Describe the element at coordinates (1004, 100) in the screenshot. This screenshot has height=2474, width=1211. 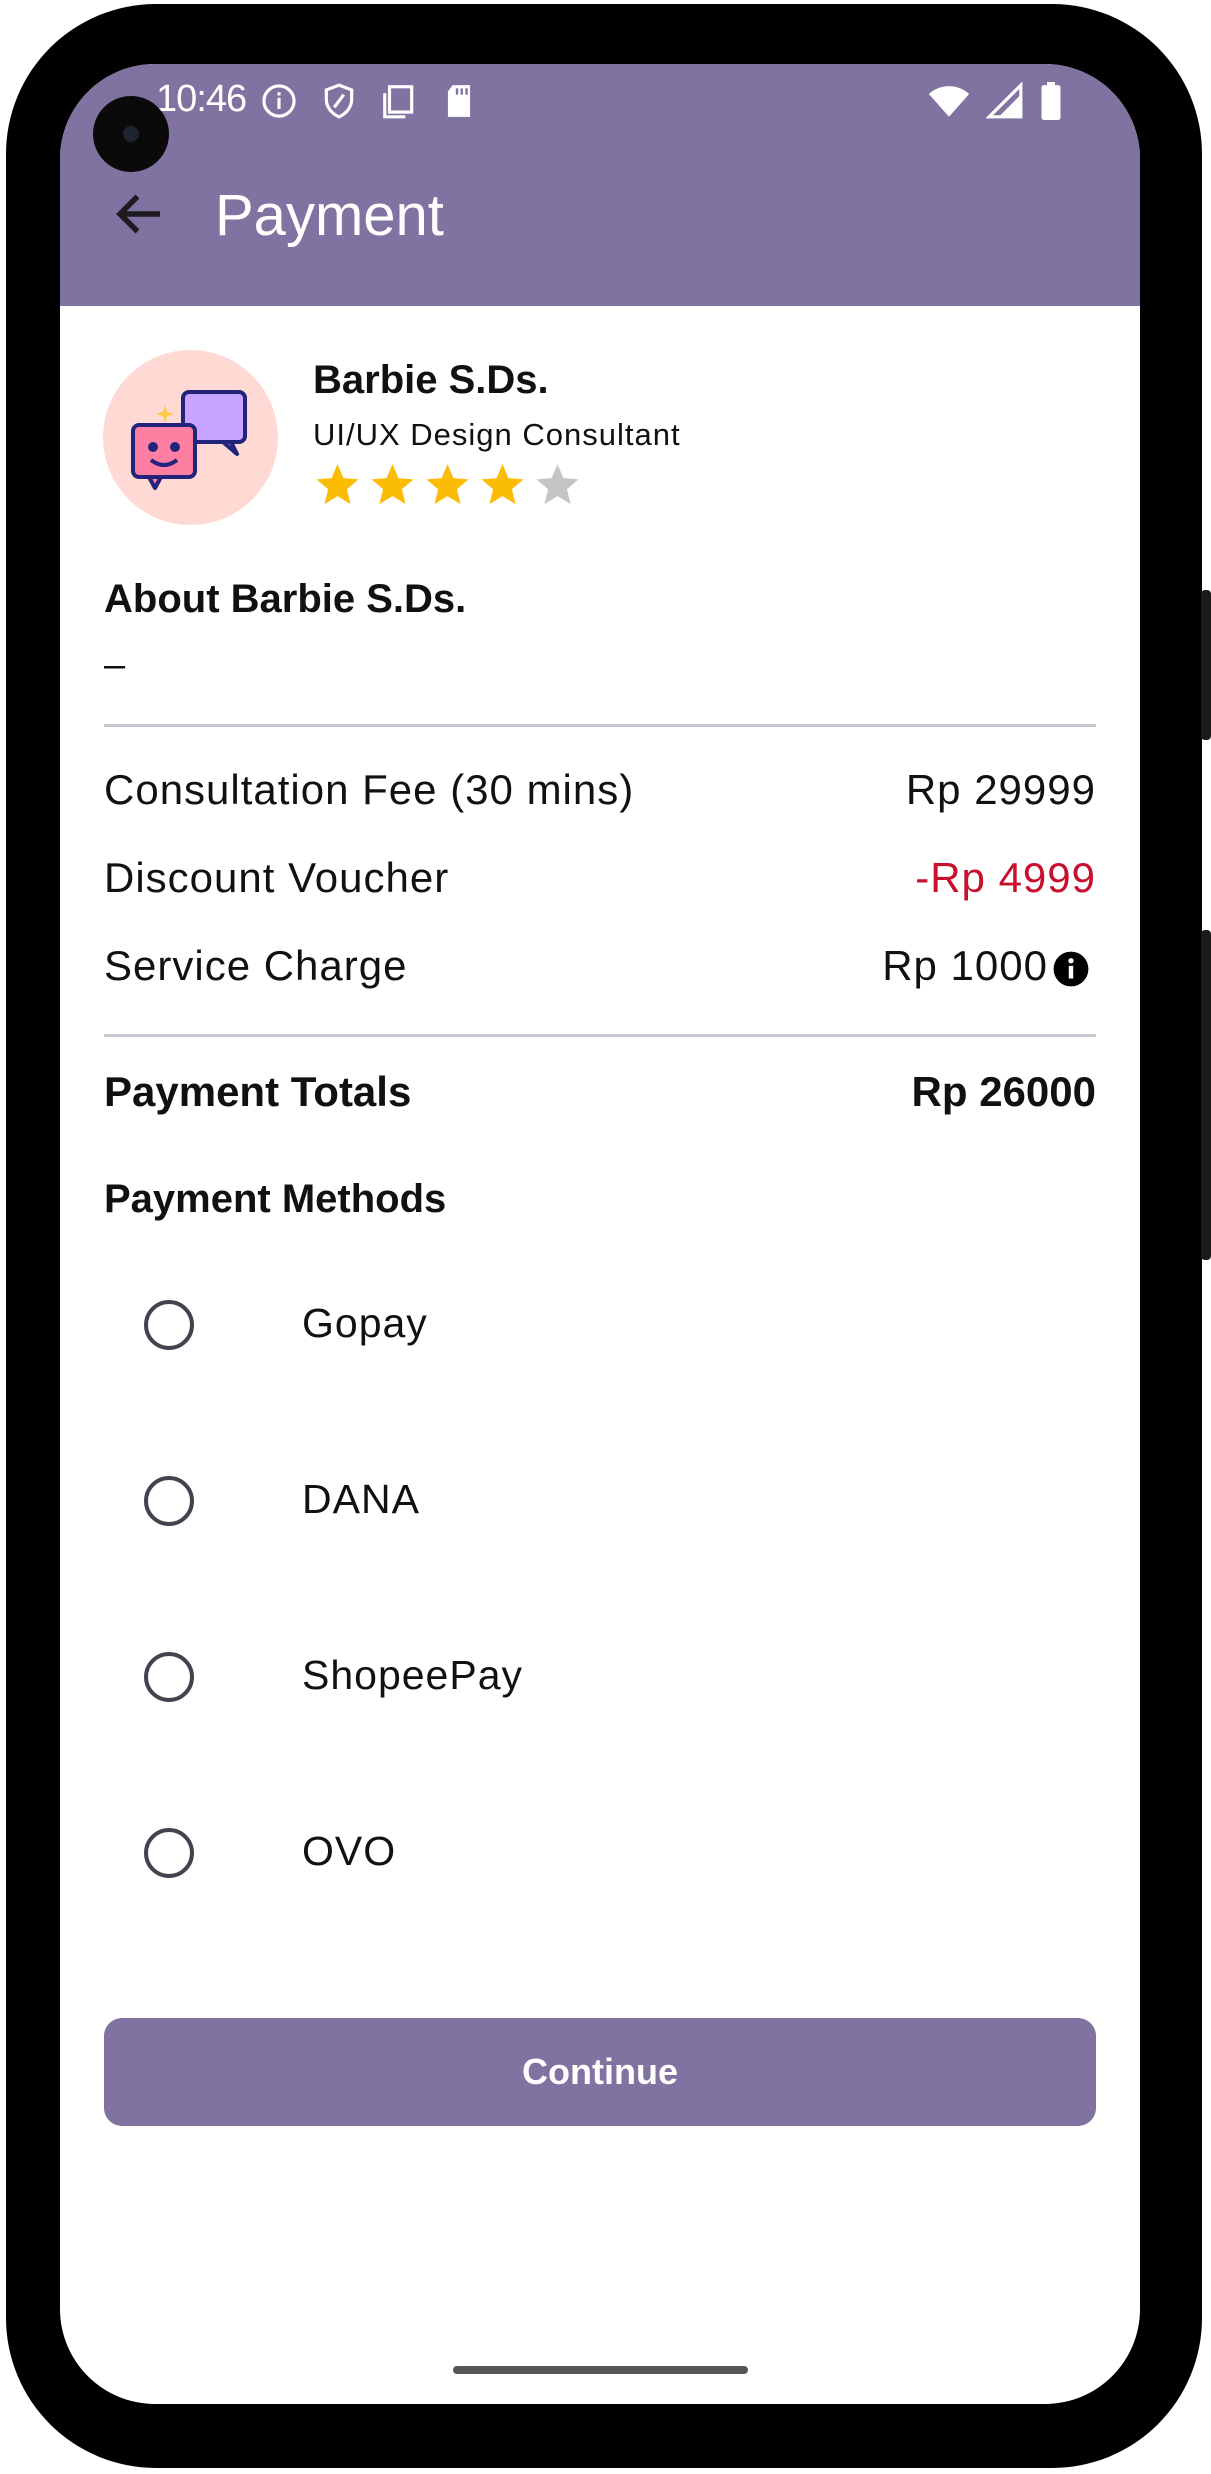
I see `signal-icon` at that location.